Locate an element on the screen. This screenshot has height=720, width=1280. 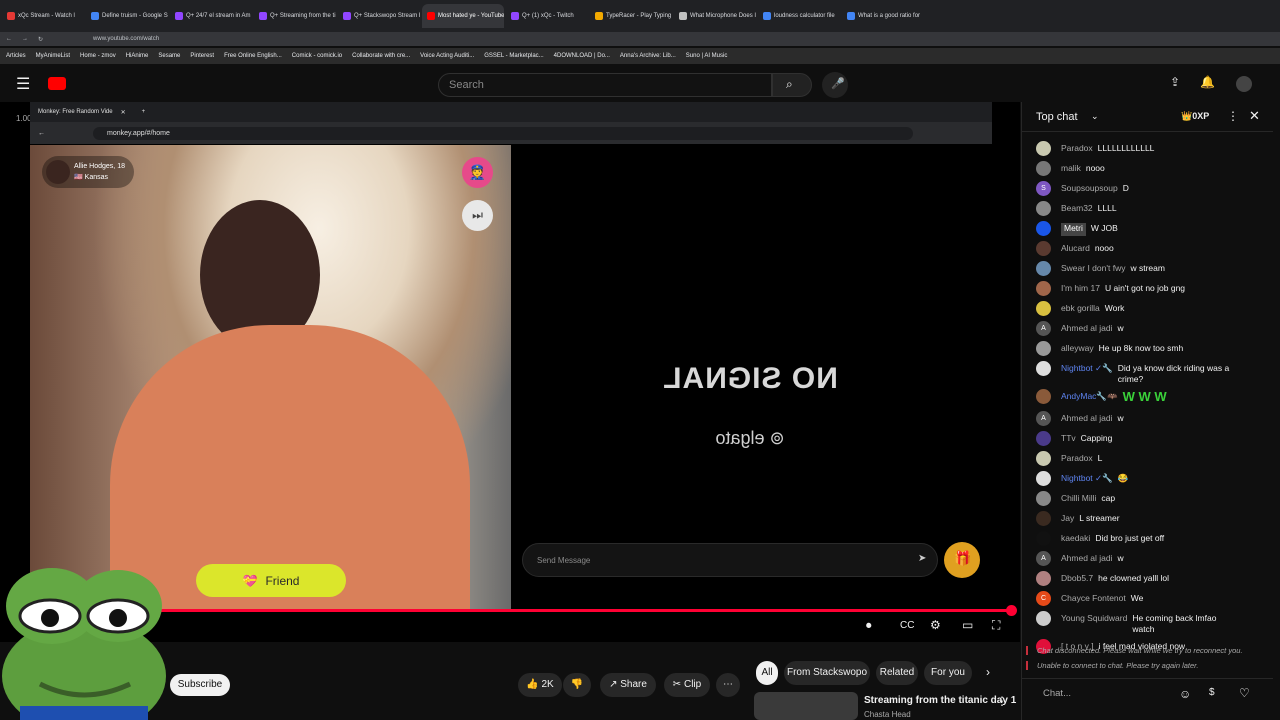
chat-author: Young Squidward is located at coordinates (1094, 624).